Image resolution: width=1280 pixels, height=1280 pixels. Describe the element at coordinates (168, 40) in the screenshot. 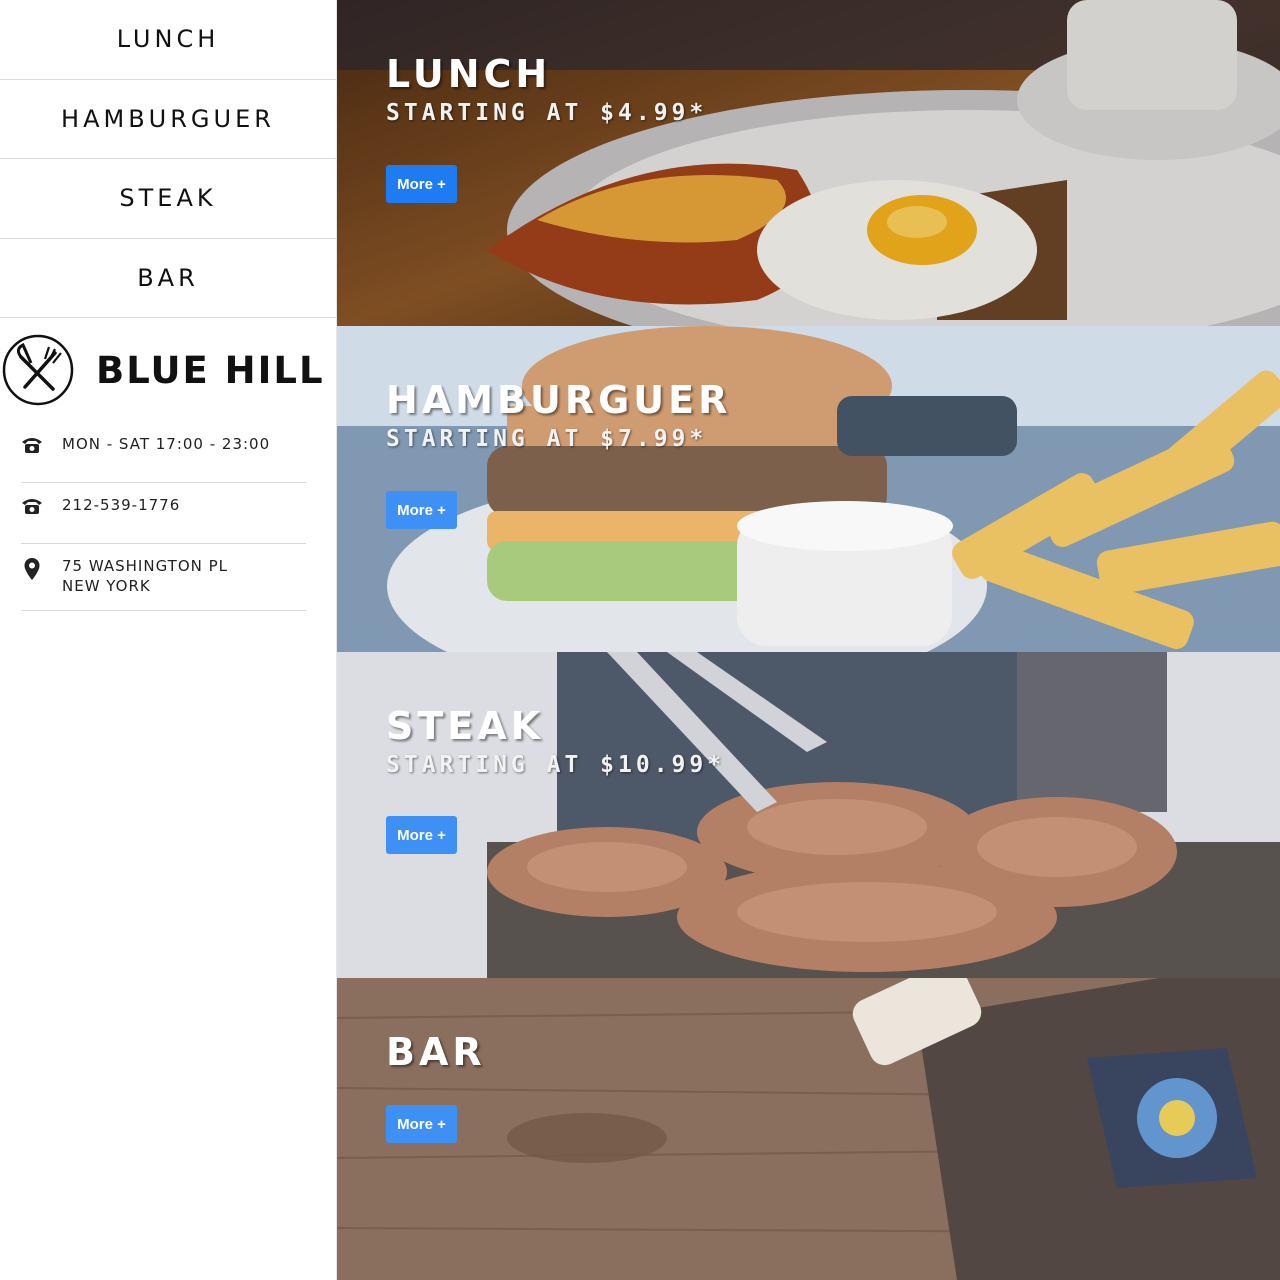

I see `nav-item-lunch: LUNCH` at that location.